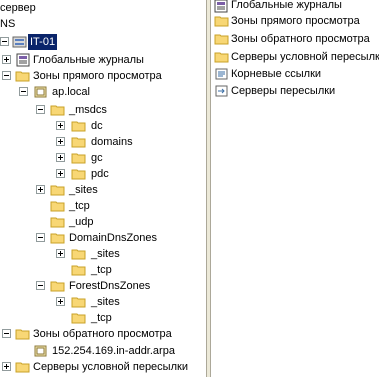 The image size is (379, 377). Describe the element at coordinates (97, 126) in the screenshot. I see `tree-item-label: dc` at that location.